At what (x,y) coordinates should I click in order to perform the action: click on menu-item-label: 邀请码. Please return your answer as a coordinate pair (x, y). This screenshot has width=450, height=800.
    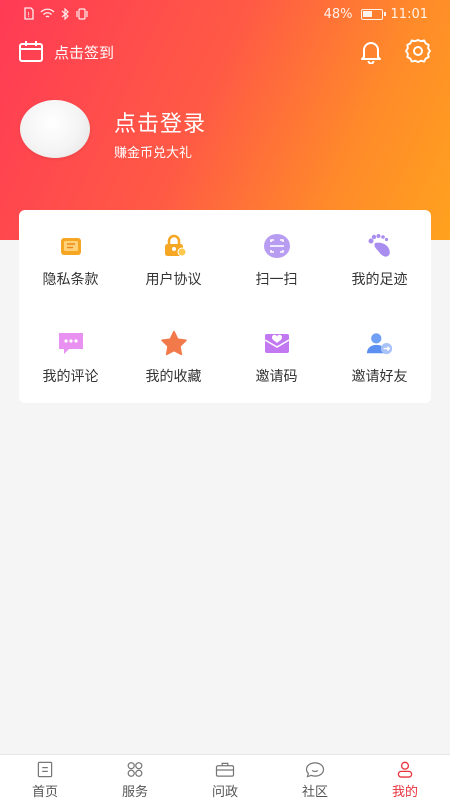
    Looking at the image, I should click on (276, 377).